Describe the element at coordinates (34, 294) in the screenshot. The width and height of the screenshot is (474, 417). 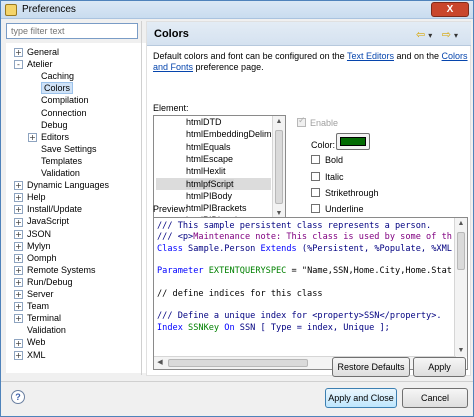
I see `tree-item: + Server` at that location.